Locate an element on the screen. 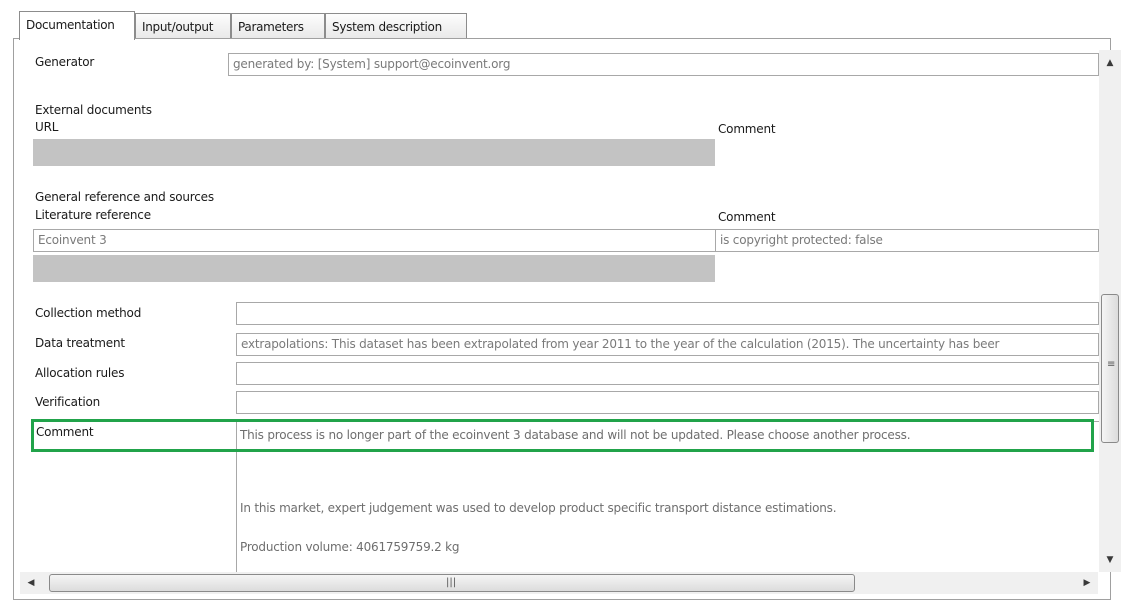  scroll-down-icon: ▼ is located at coordinates (1110, 560).